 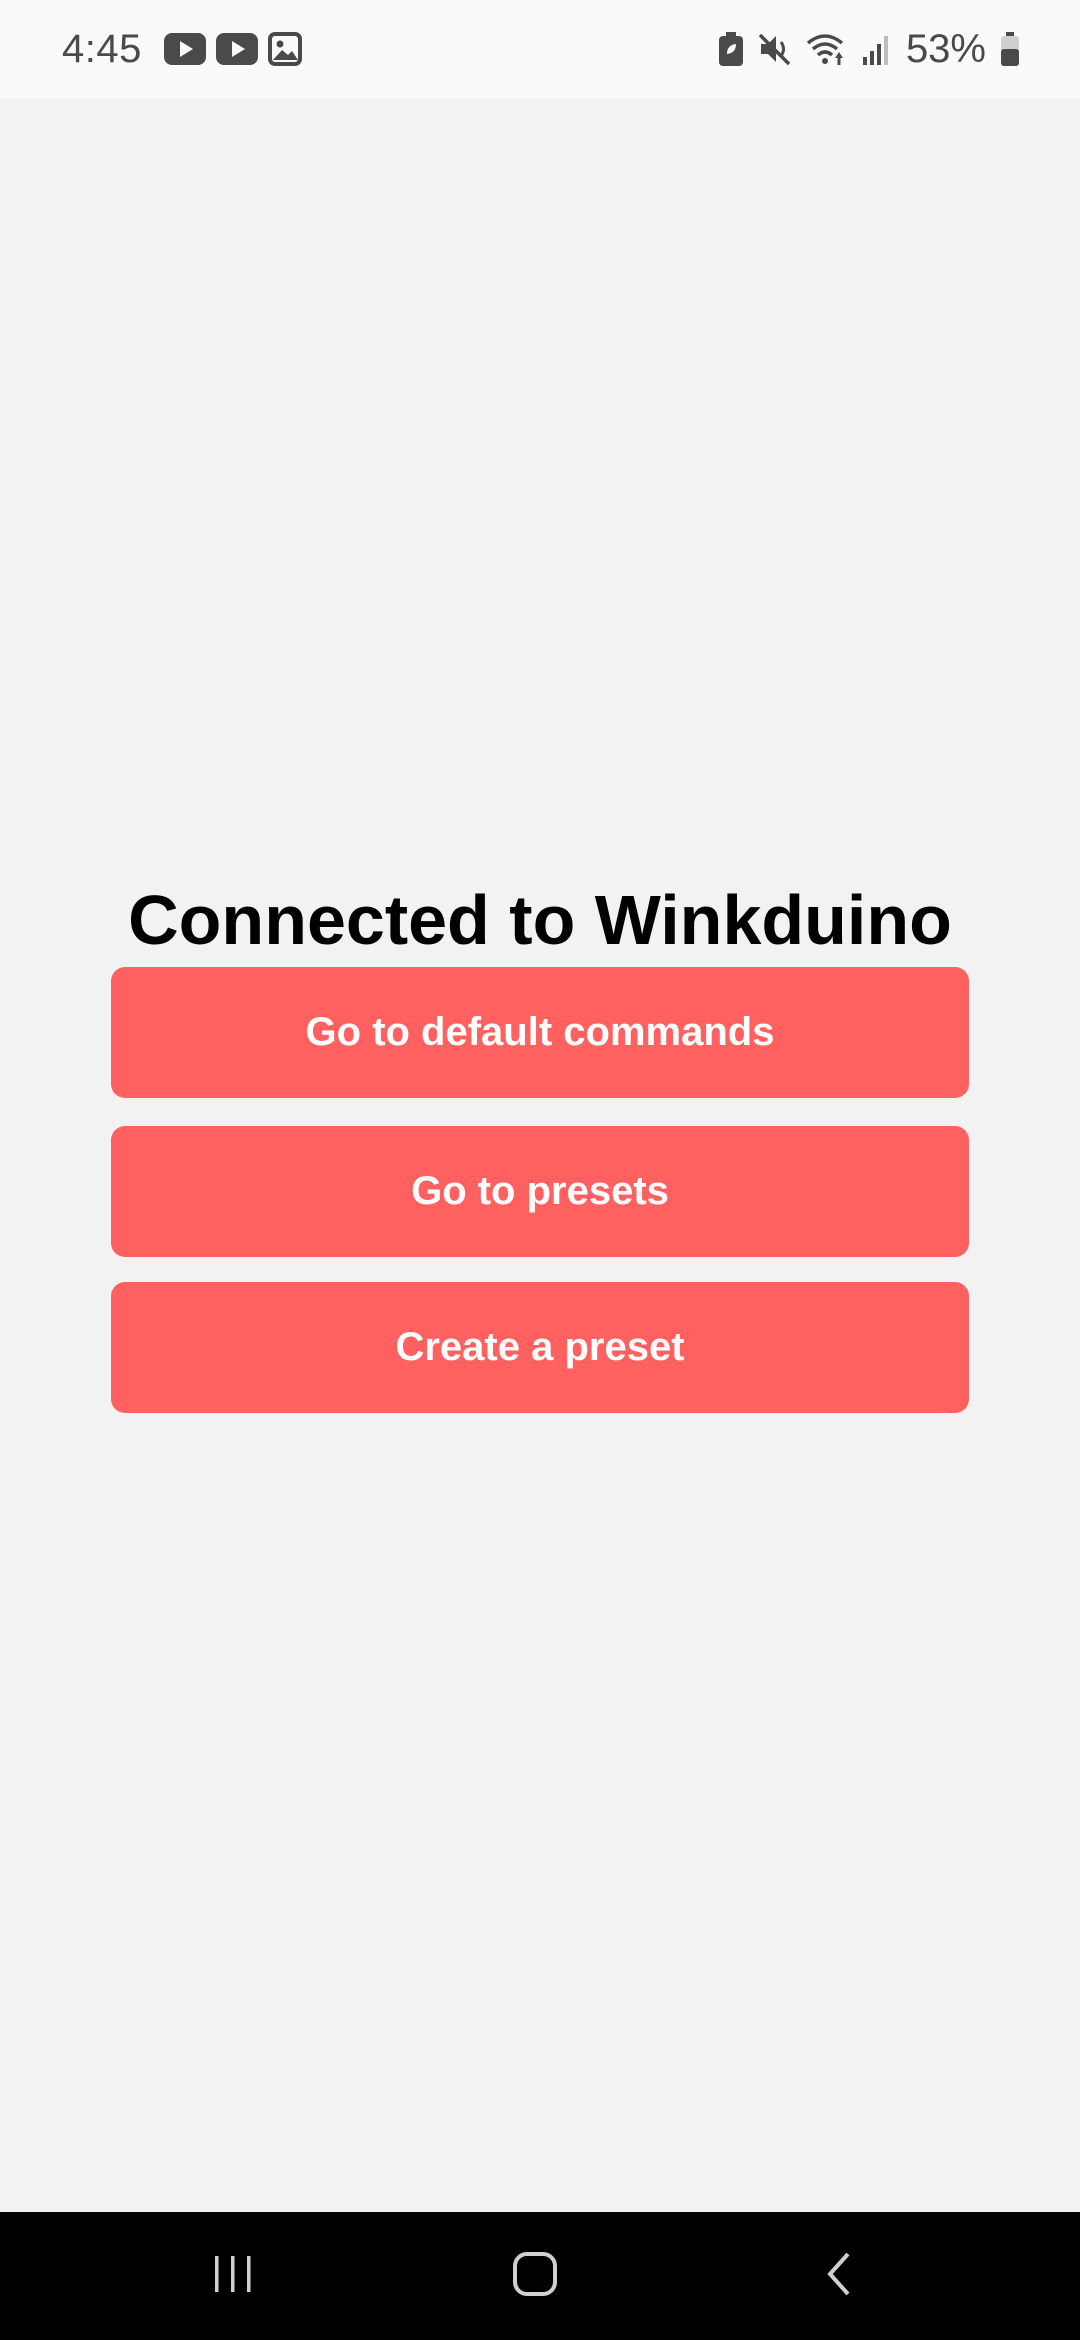 I want to click on back-button, so click(x=838, y=2276).